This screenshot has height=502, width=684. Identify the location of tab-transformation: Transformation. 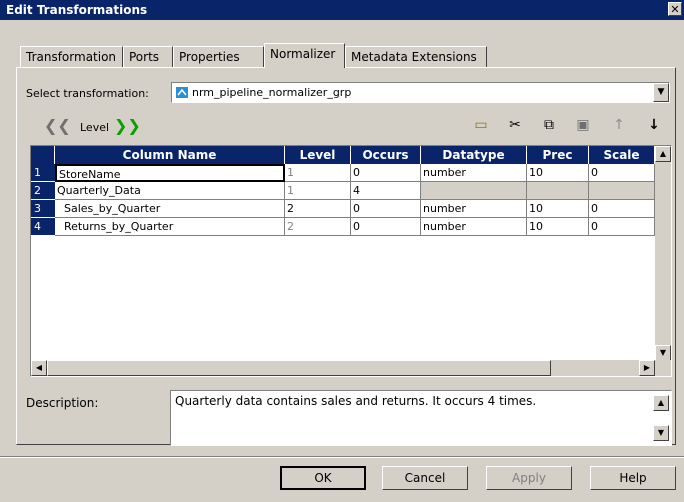
(71, 57).